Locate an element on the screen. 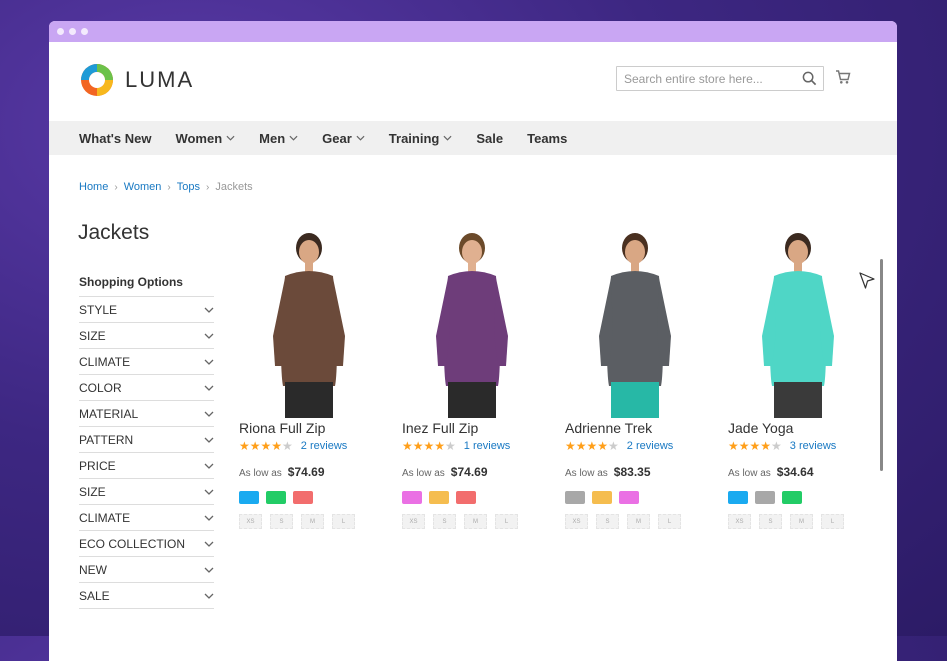 The width and height of the screenshot is (947, 661). filter-item: SALE is located at coordinates (146, 596).